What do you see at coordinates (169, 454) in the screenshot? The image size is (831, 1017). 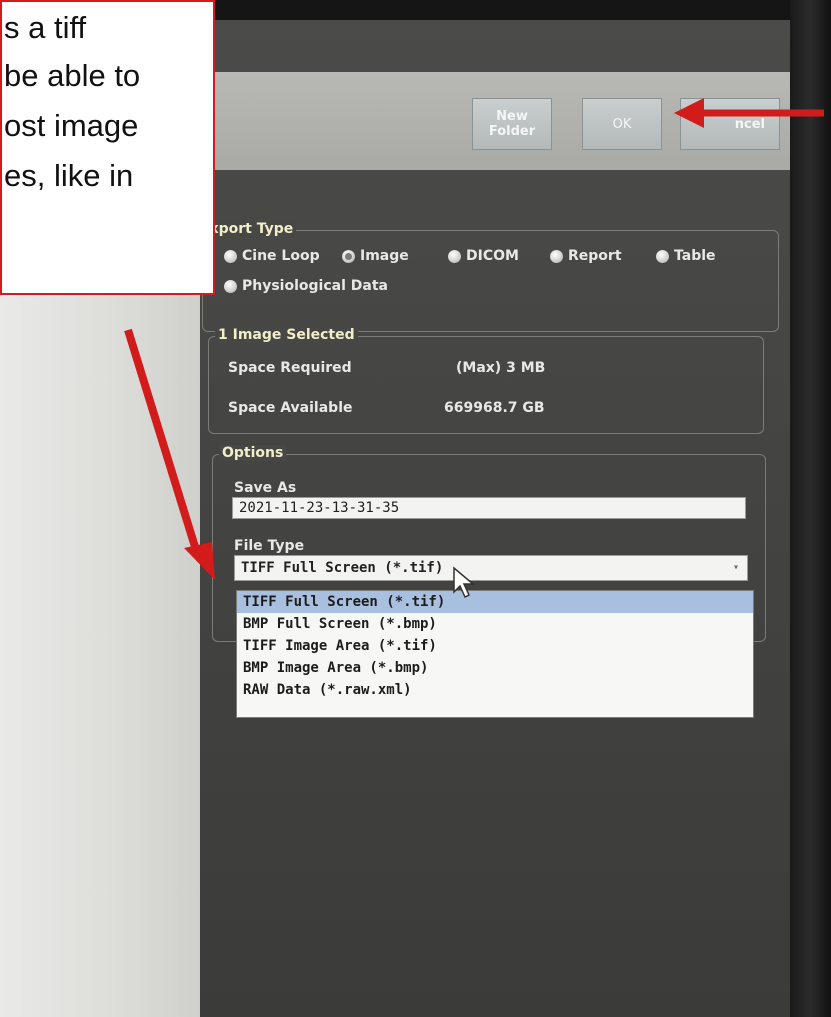 I see `arrow-to-file-type-icon` at bounding box center [169, 454].